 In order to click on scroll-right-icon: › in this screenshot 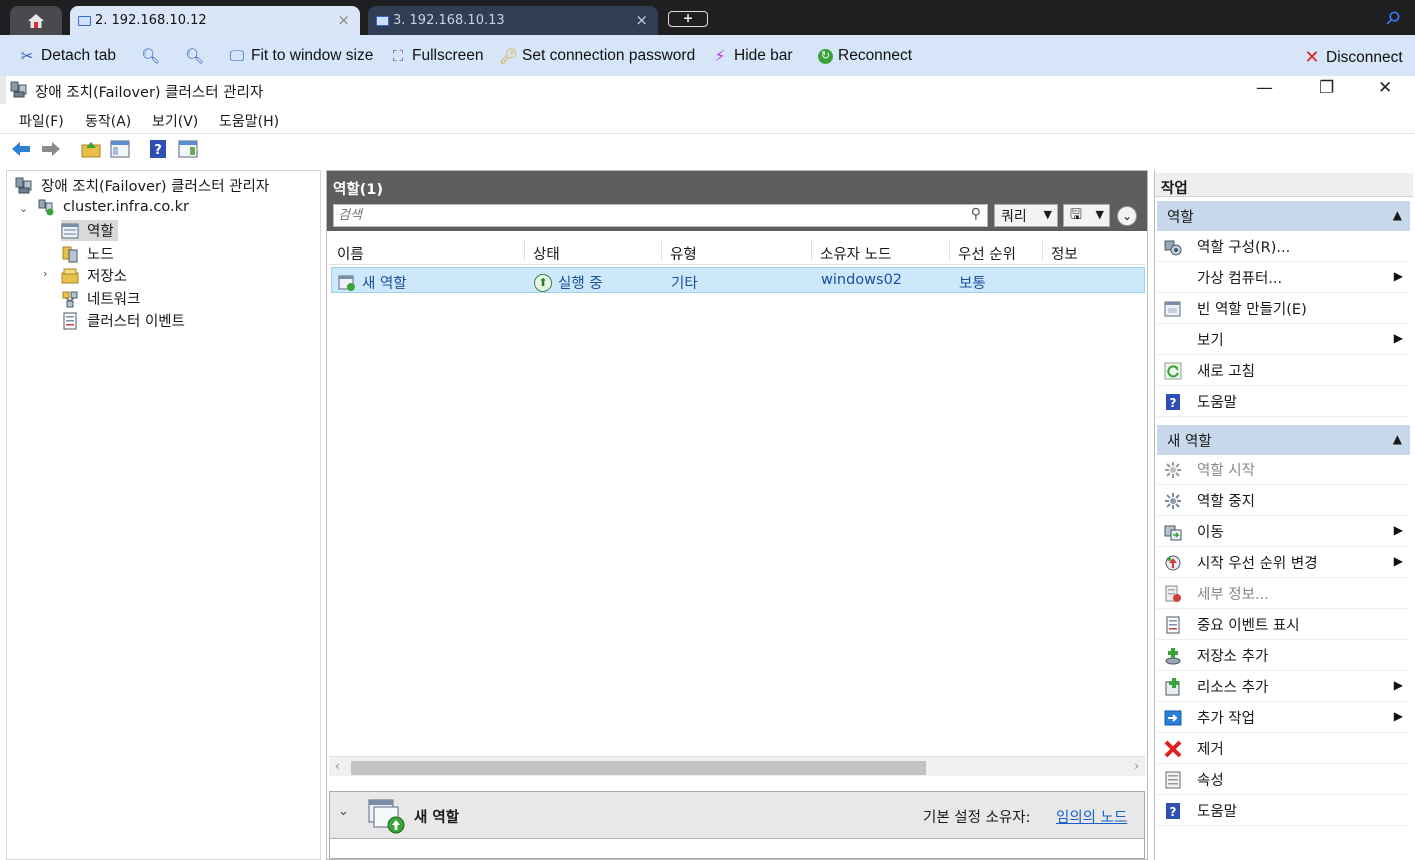, I will do `click(1136, 766)`.